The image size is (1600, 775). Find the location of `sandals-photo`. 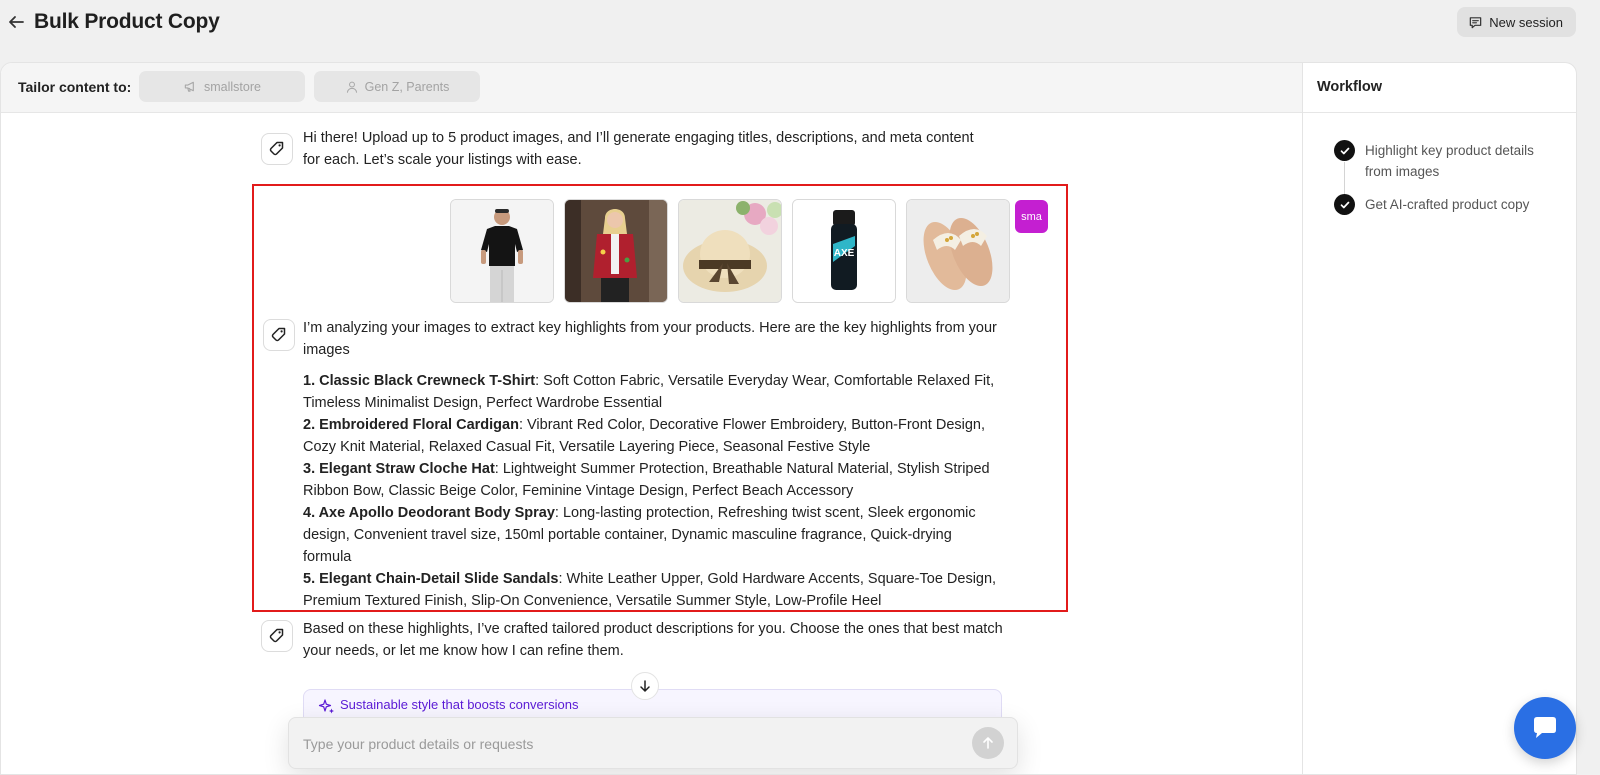

sandals-photo is located at coordinates (958, 251).